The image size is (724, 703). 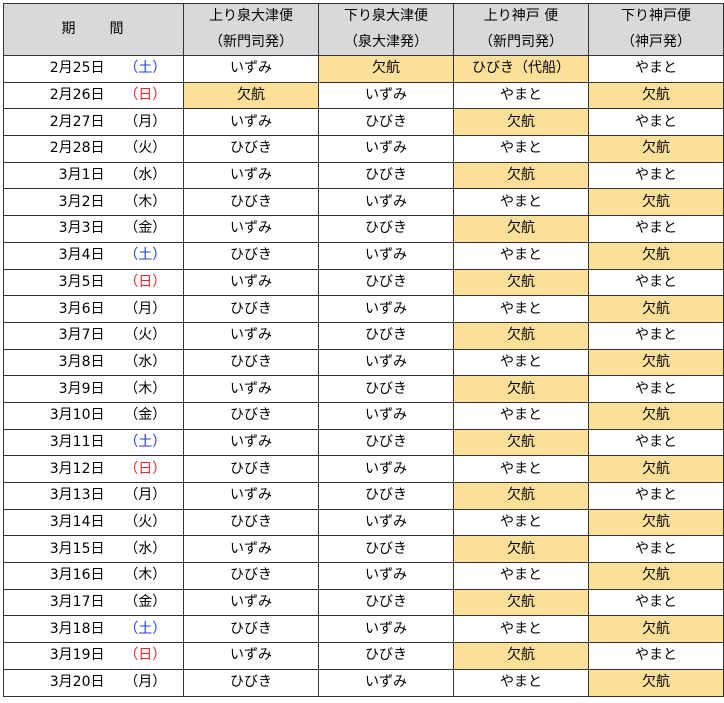 What do you see at coordinates (386, 42) in the screenshot?
I see `col-subheader-down-izumiotsu: （泉大津発）` at bounding box center [386, 42].